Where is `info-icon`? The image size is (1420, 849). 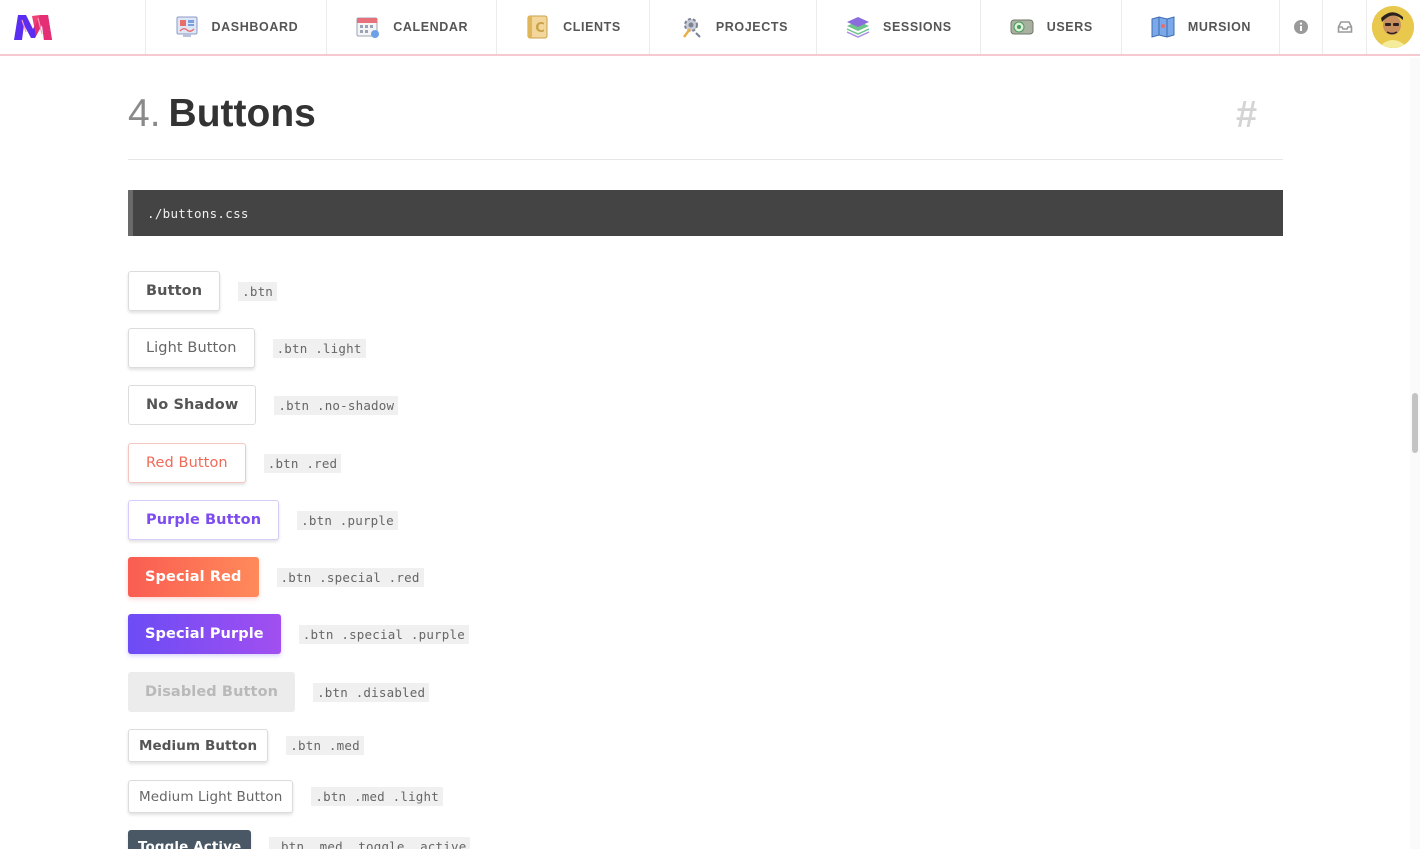
info-icon is located at coordinates (1301, 27).